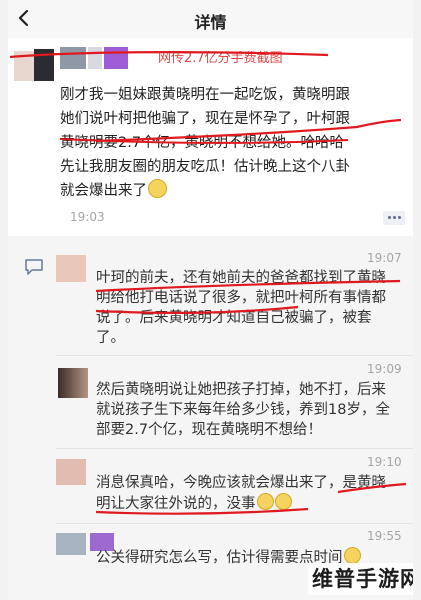 This screenshot has height=600, width=421. I want to click on comment-line-last: 明让大家往外说的，没事, so click(241, 503).